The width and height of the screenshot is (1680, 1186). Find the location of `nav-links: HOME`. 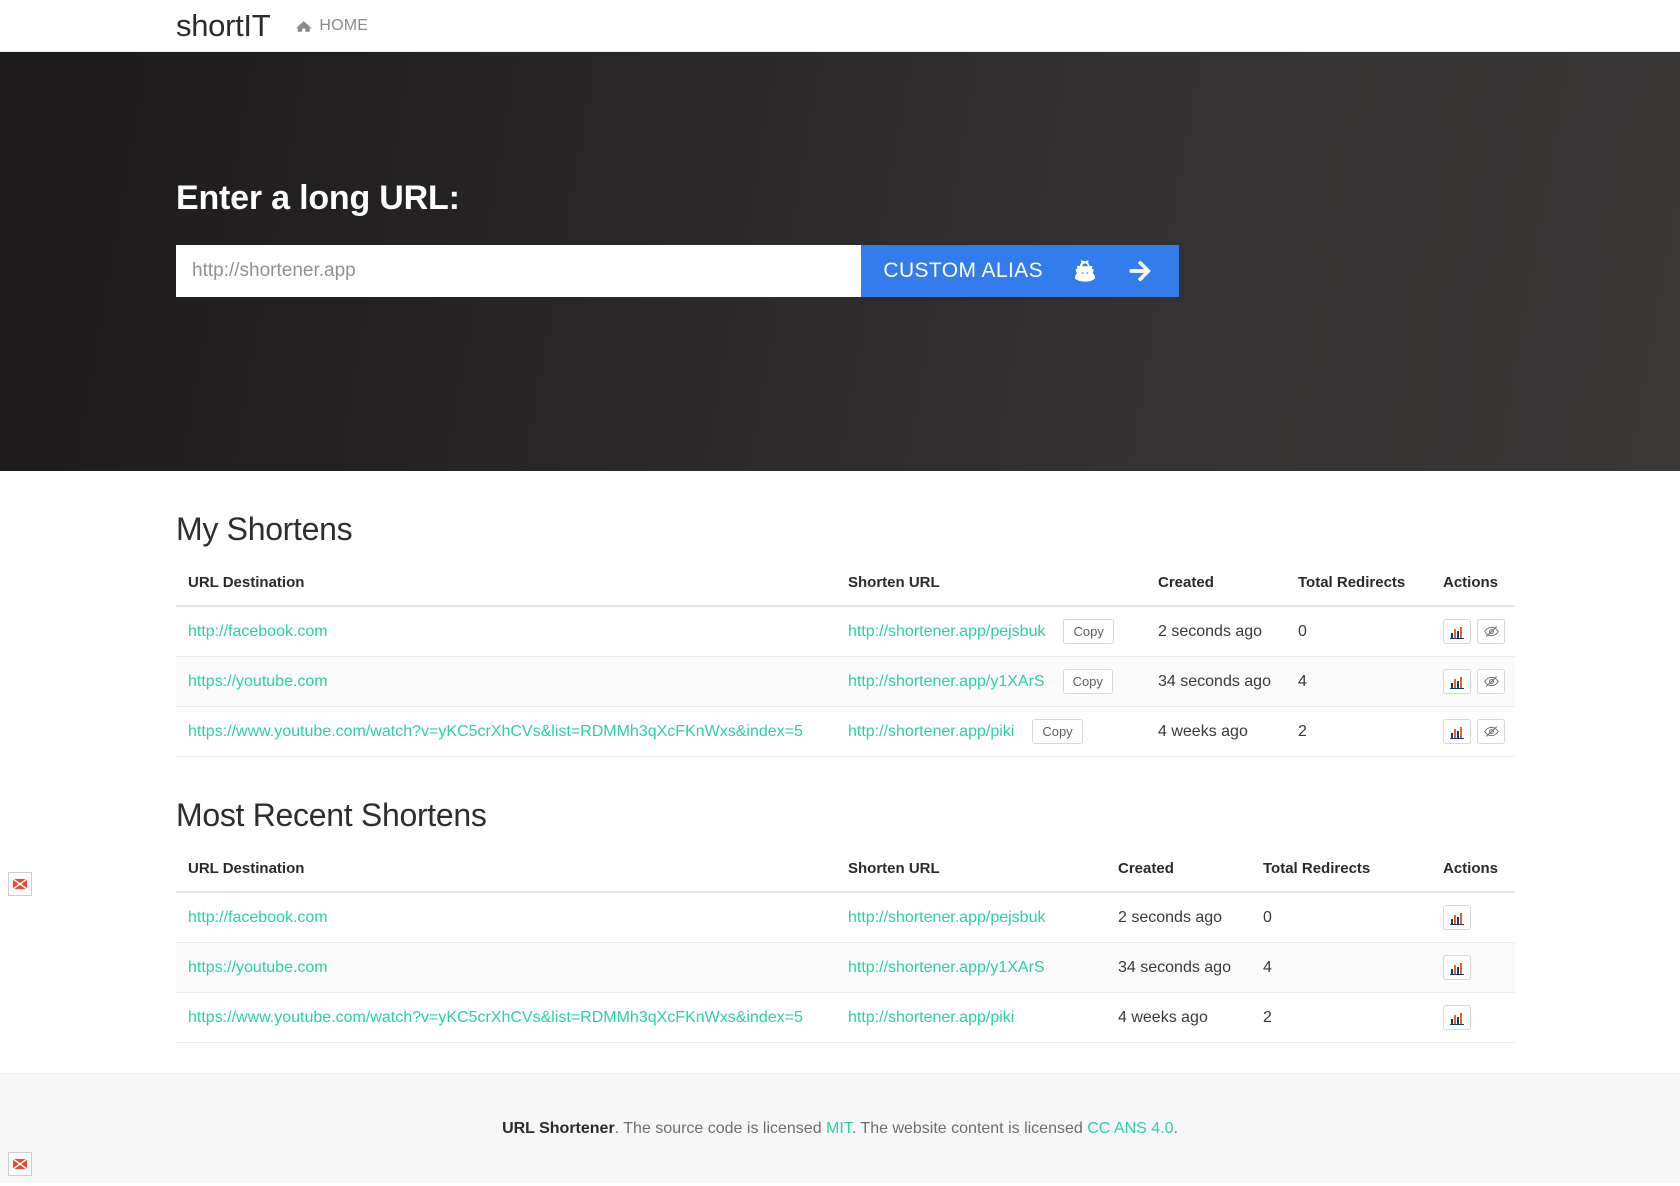

nav-links: HOME is located at coordinates (332, 26).